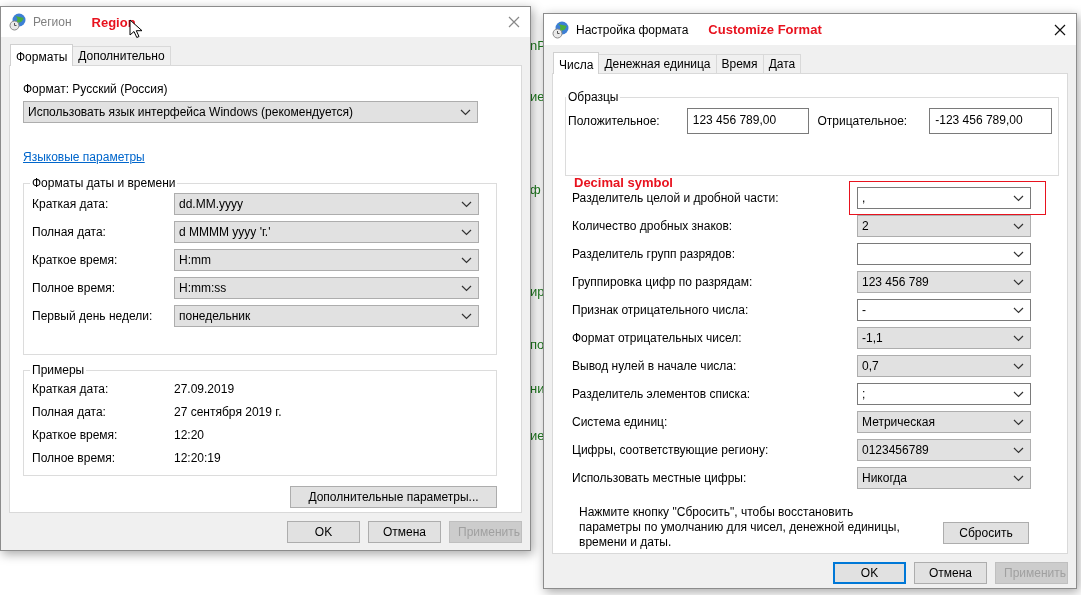 The width and height of the screenshot is (1081, 595). Describe the element at coordinates (104, 183) in the screenshot. I see `group-title: Форматы даты и времени` at that location.